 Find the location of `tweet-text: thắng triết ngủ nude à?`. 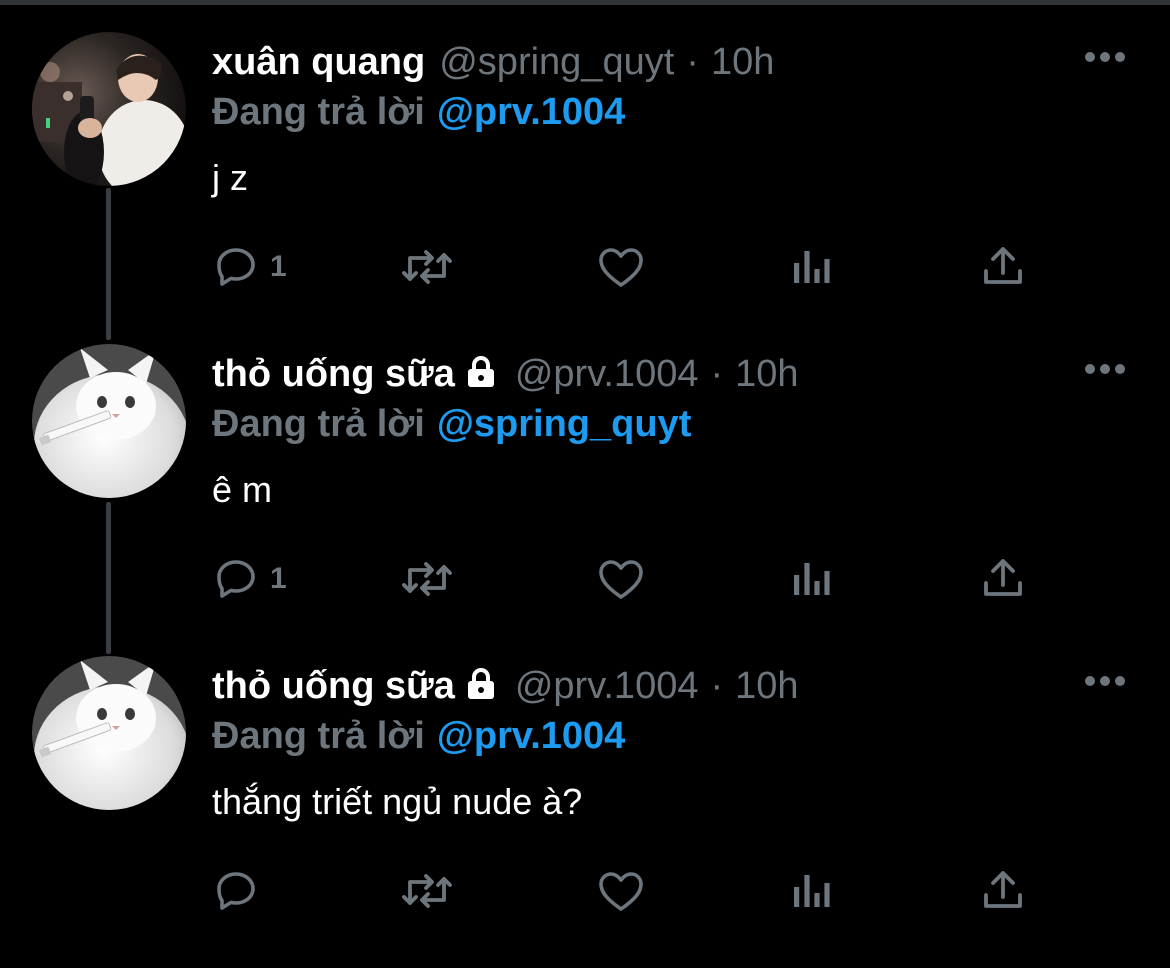

tweet-text: thắng triết ngủ nude à? is located at coordinates (397, 801).